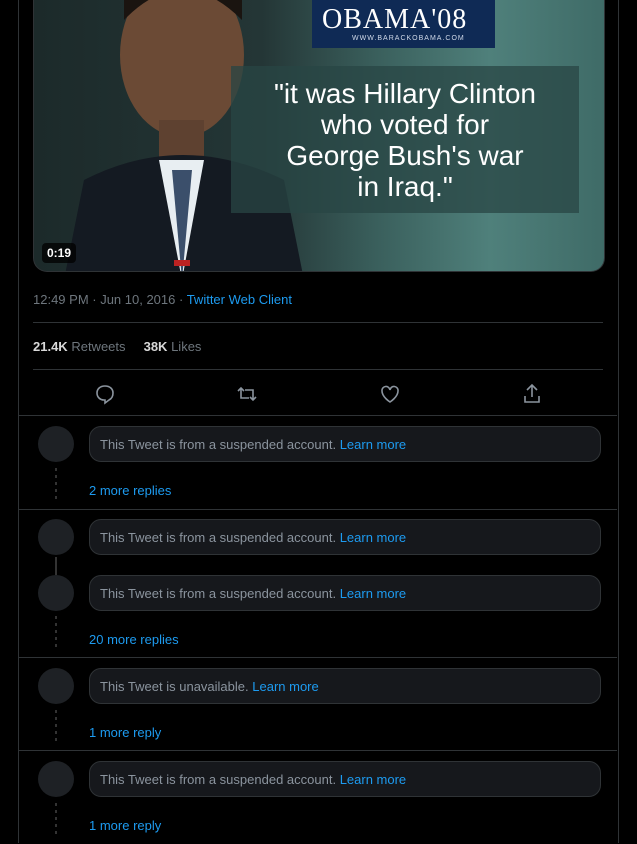 Image resolution: width=637 pixels, height=844 pixels. I want to click on tweet-stats: 21.4K Retweets 38K Likes, so click(117, 346).